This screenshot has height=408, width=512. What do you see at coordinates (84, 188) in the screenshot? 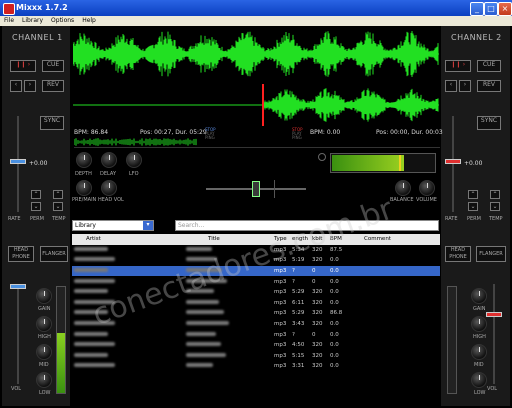
I see `pre-main-knob` at bounding box center [84, 188].